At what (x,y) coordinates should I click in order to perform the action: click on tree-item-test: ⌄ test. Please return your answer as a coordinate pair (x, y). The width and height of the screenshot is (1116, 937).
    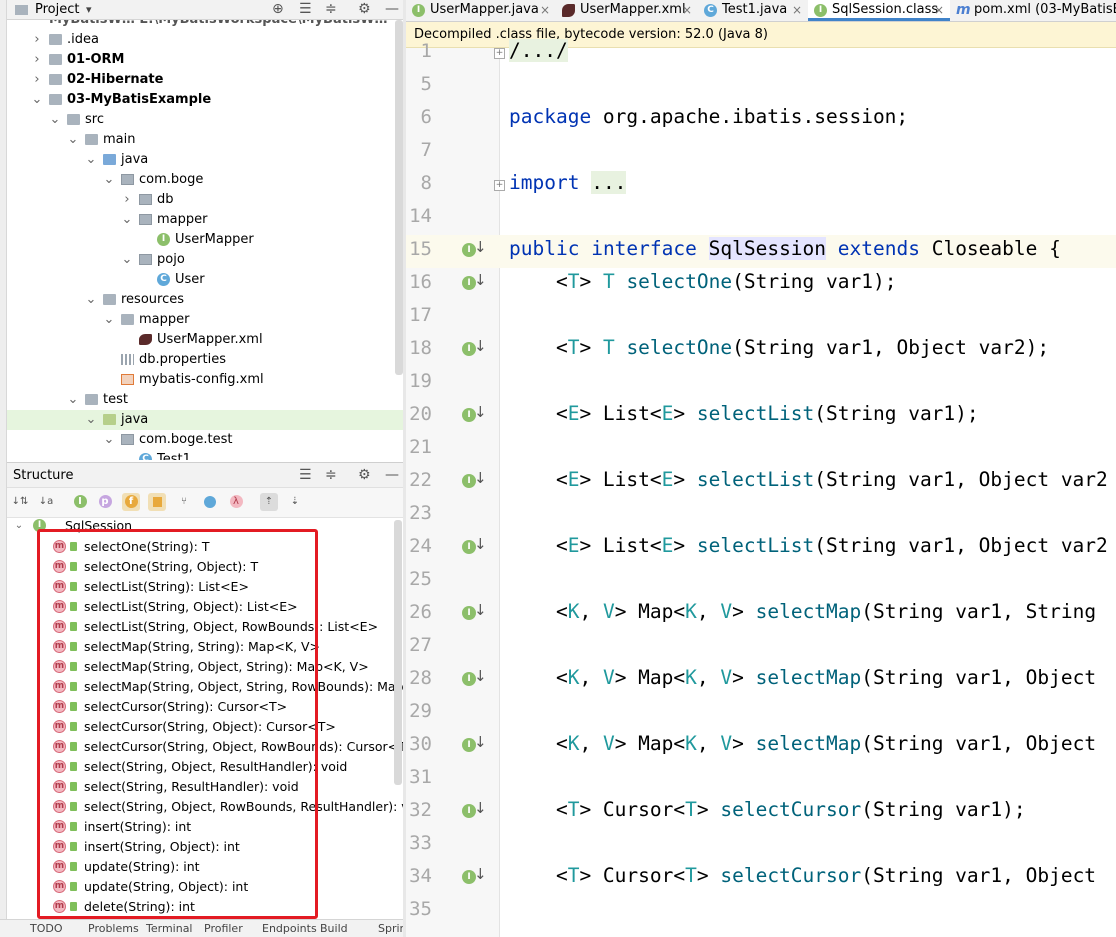
    Looking at the image, I should click on (205, 400).